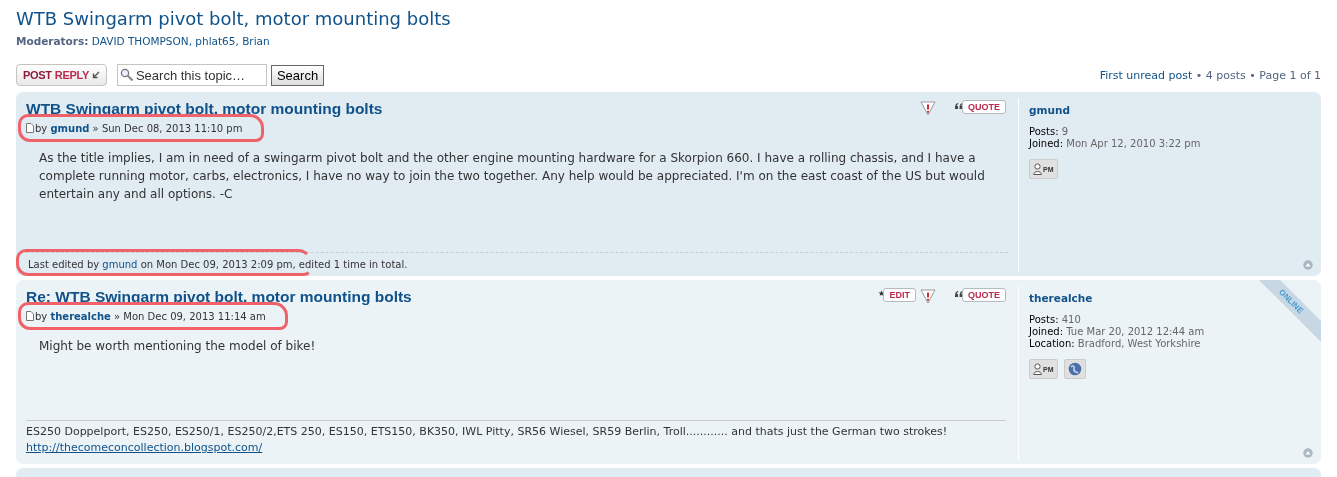 This screenshot has height=477, width=1337. I want to click on edit-note: Last edited by gmund on Mon Dec 09, 2013 2:09 pm, edited 1 time in total., so click(218, 264).